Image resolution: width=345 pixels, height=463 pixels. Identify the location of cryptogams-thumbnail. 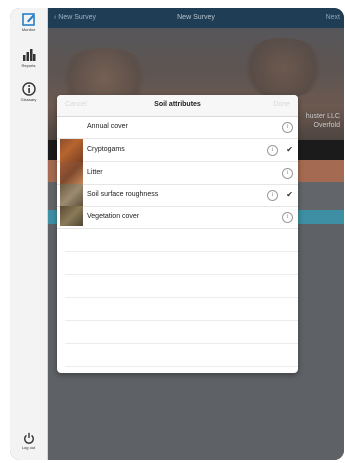
(71, 150).